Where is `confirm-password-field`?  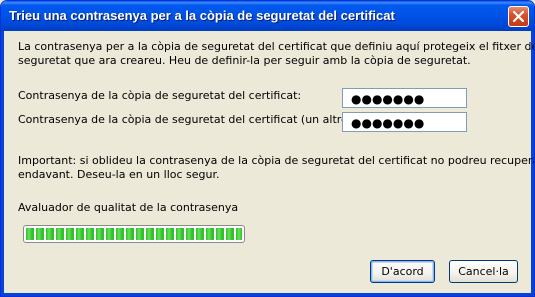 confirm-password-field is located at coordinates (404, 122).